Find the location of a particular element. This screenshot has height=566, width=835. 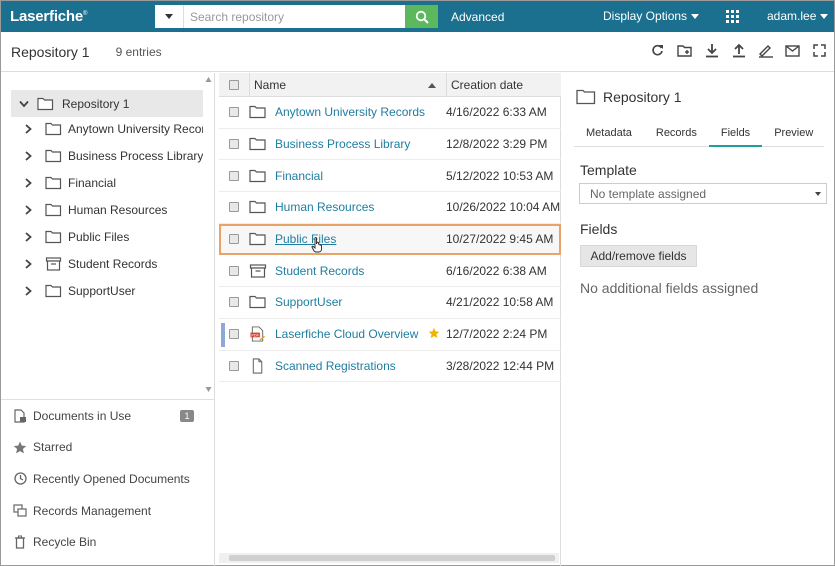

tree-item: Business Process Library is located at coordinates (113, 156).